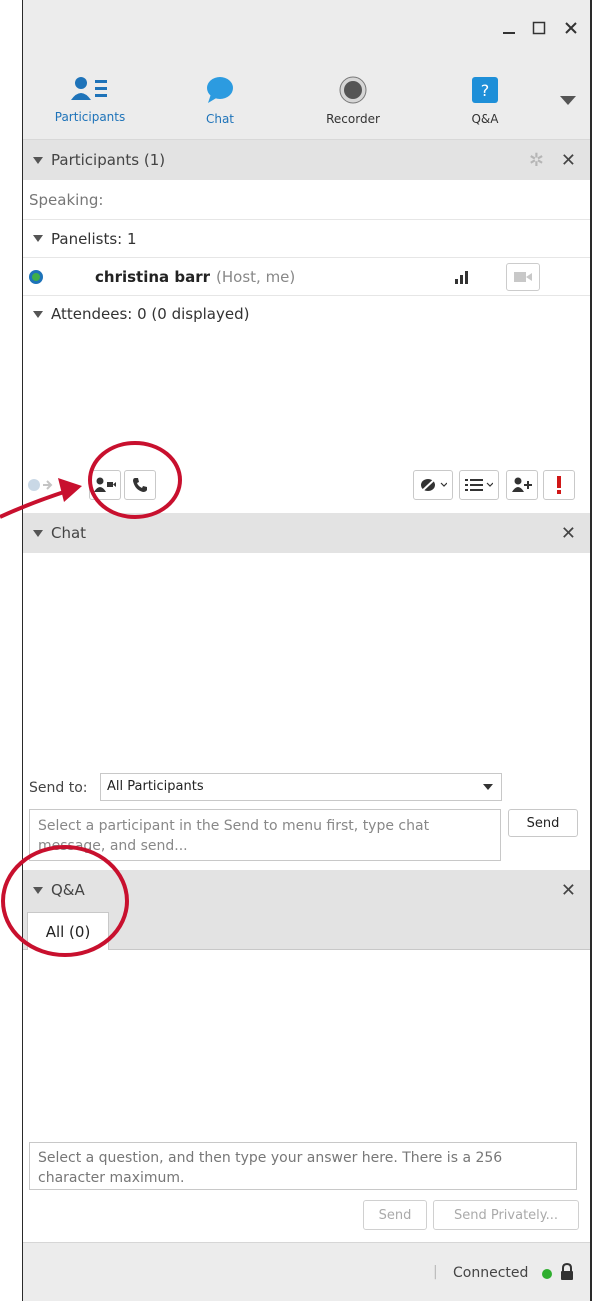 The image size is (592, 1301). Describe the element at coordinates (306, 930) in the screenshot. I see `qa-tab-bar: All (0)` at that location.